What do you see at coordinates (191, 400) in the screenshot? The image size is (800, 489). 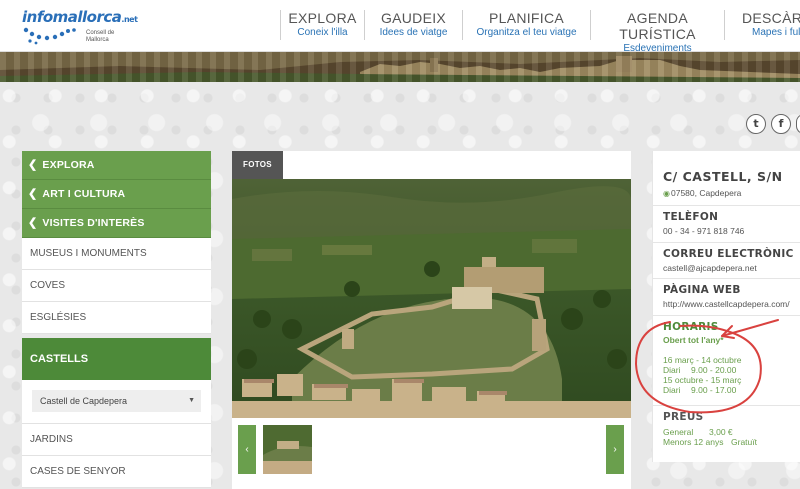 I see `chevron-down-icon: ▼` at bounding box center [191, 400].